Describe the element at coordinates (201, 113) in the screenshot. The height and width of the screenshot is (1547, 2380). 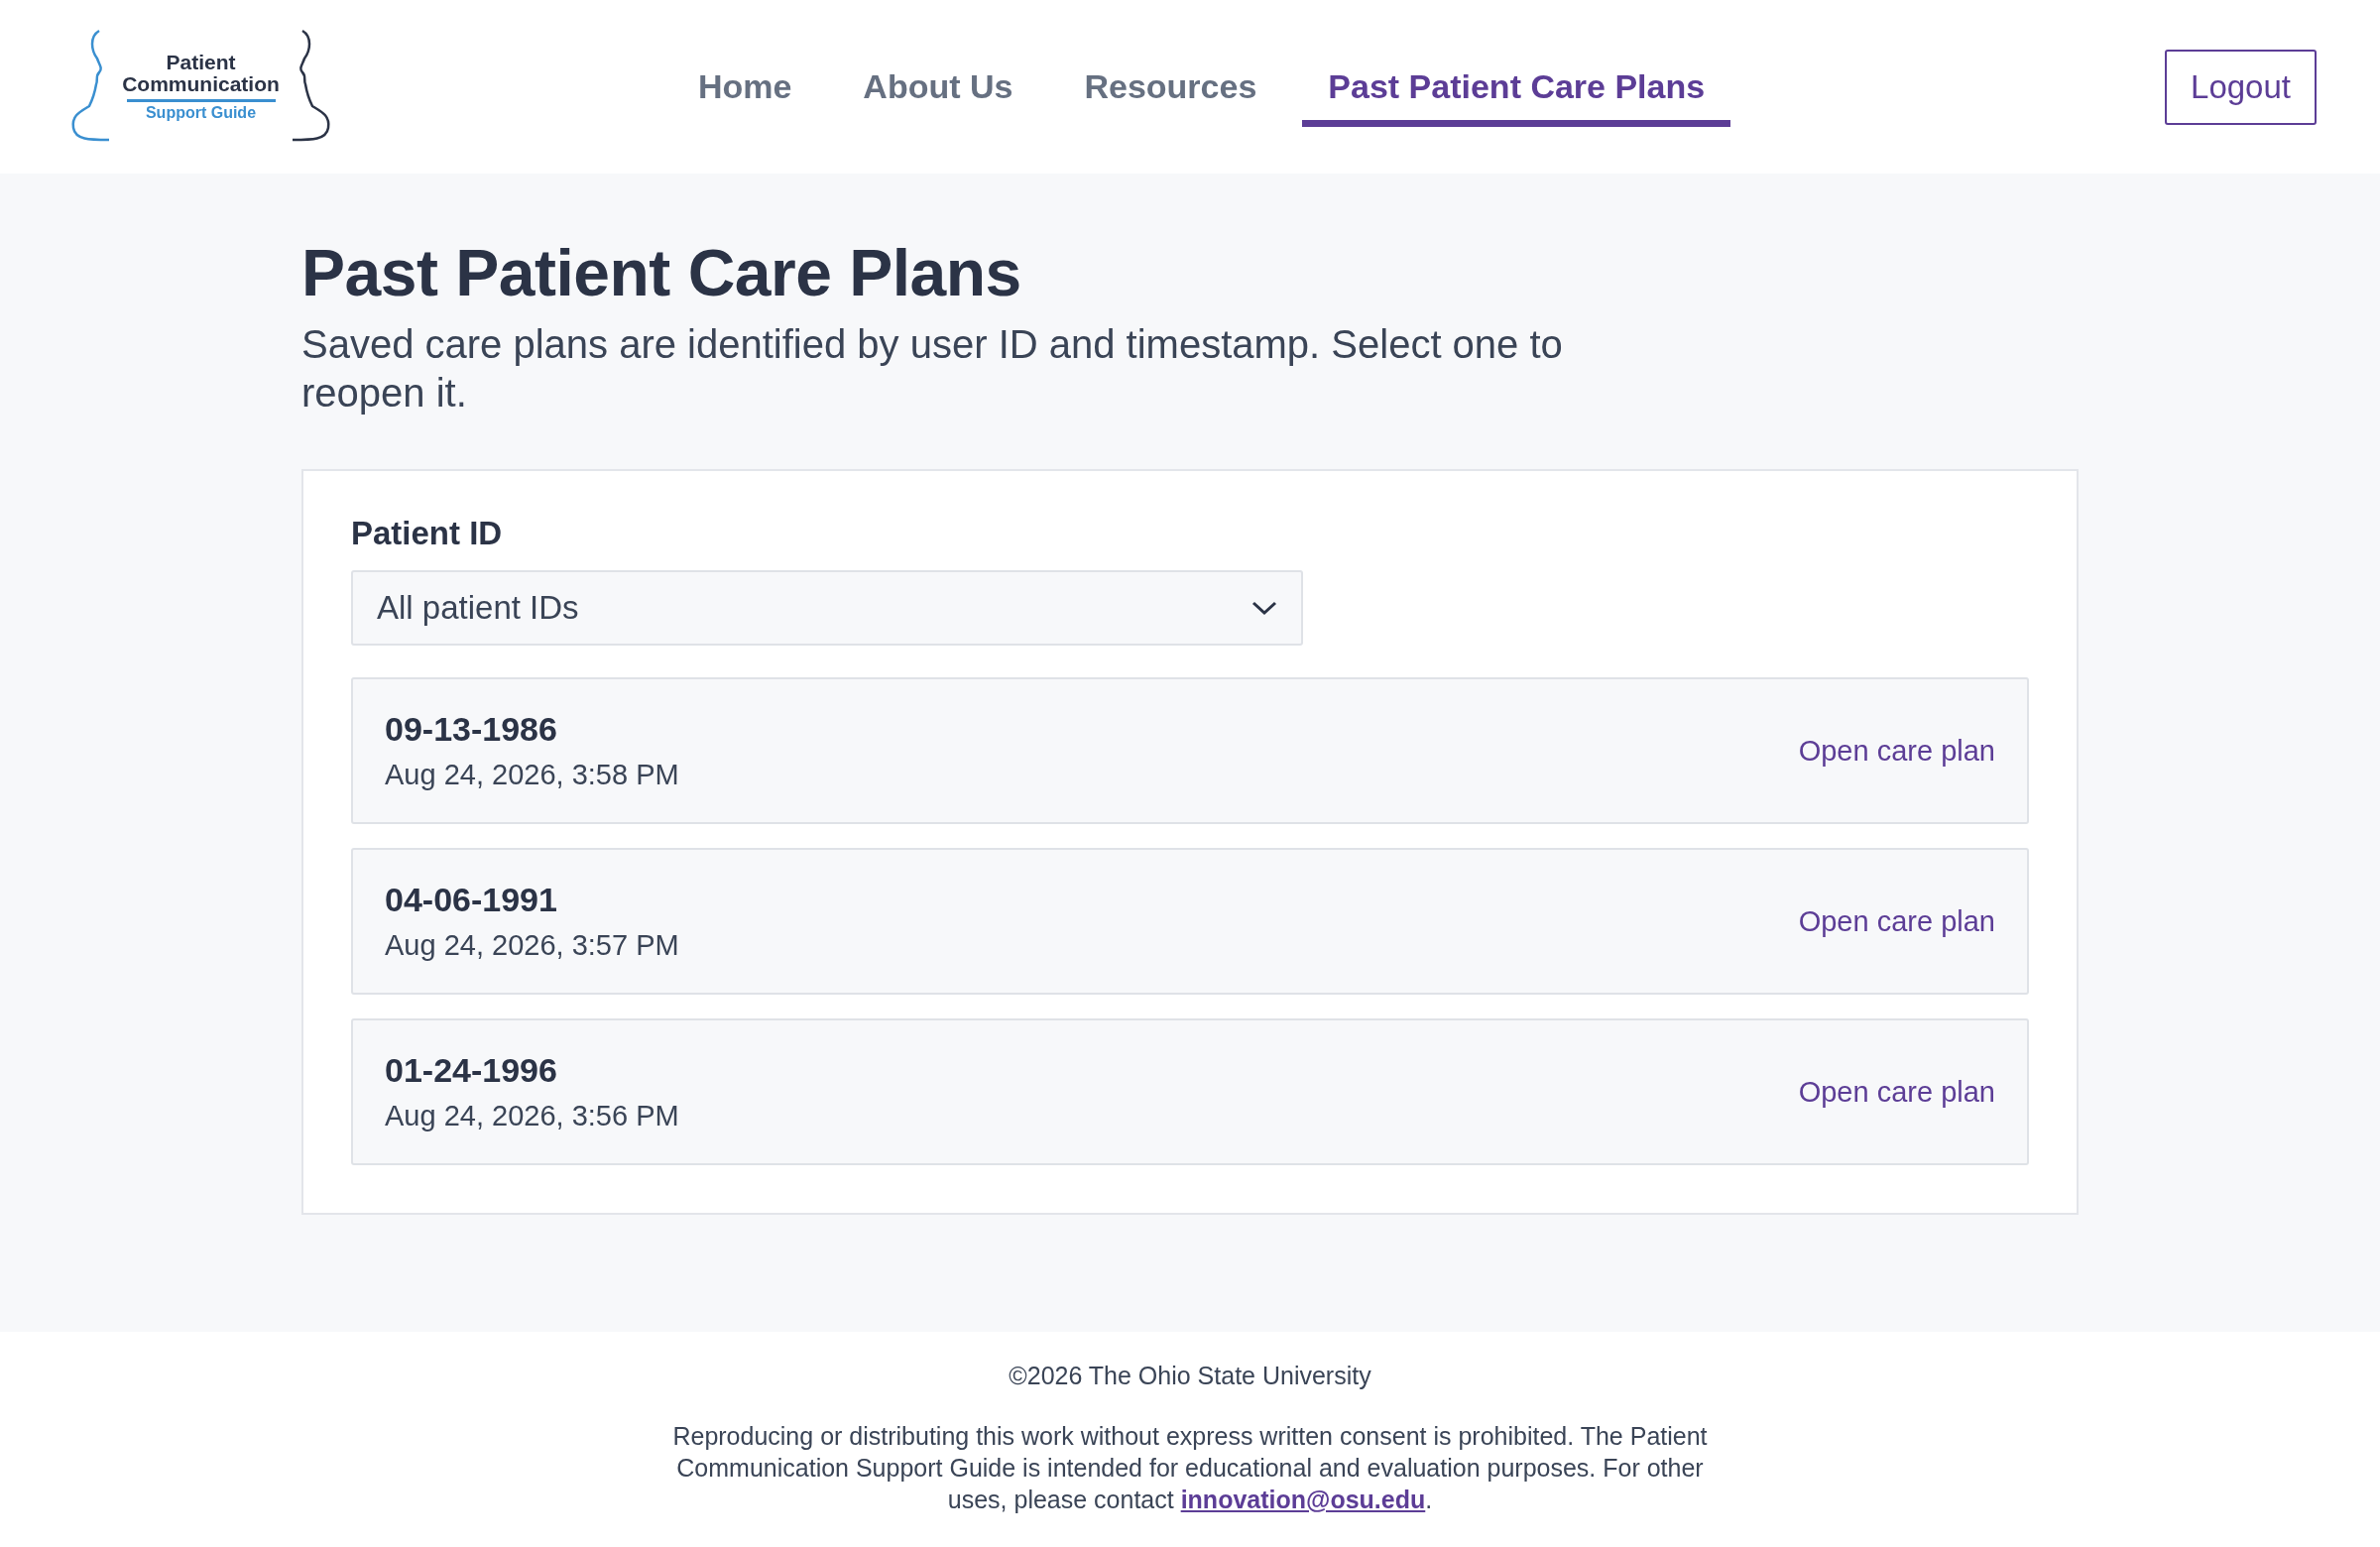
I see `logo-subtitle: Support Guide` at that location.